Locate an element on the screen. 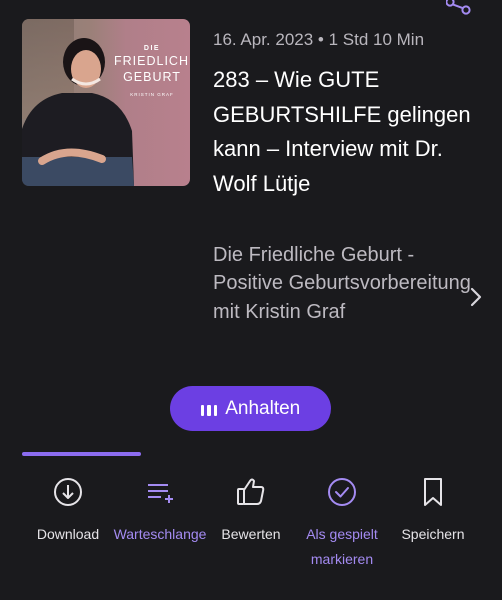 This screenshot has width=502, height=600. pause-button: Anhalten is located at coordinates (250, 408).